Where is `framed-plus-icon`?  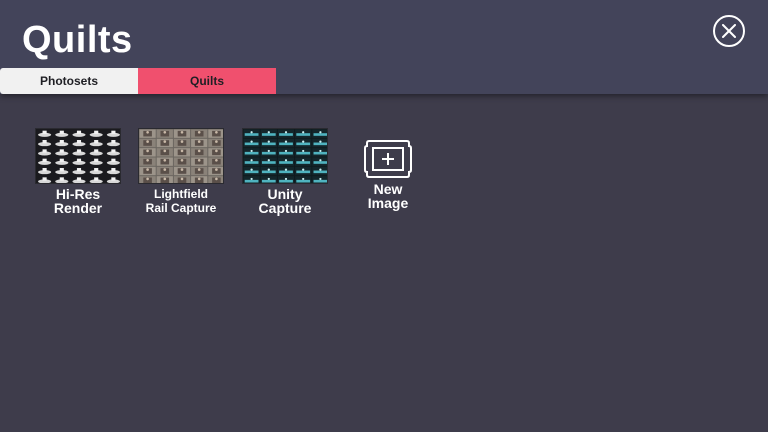
framed-plus-icon is located at coordinates (388, 159).